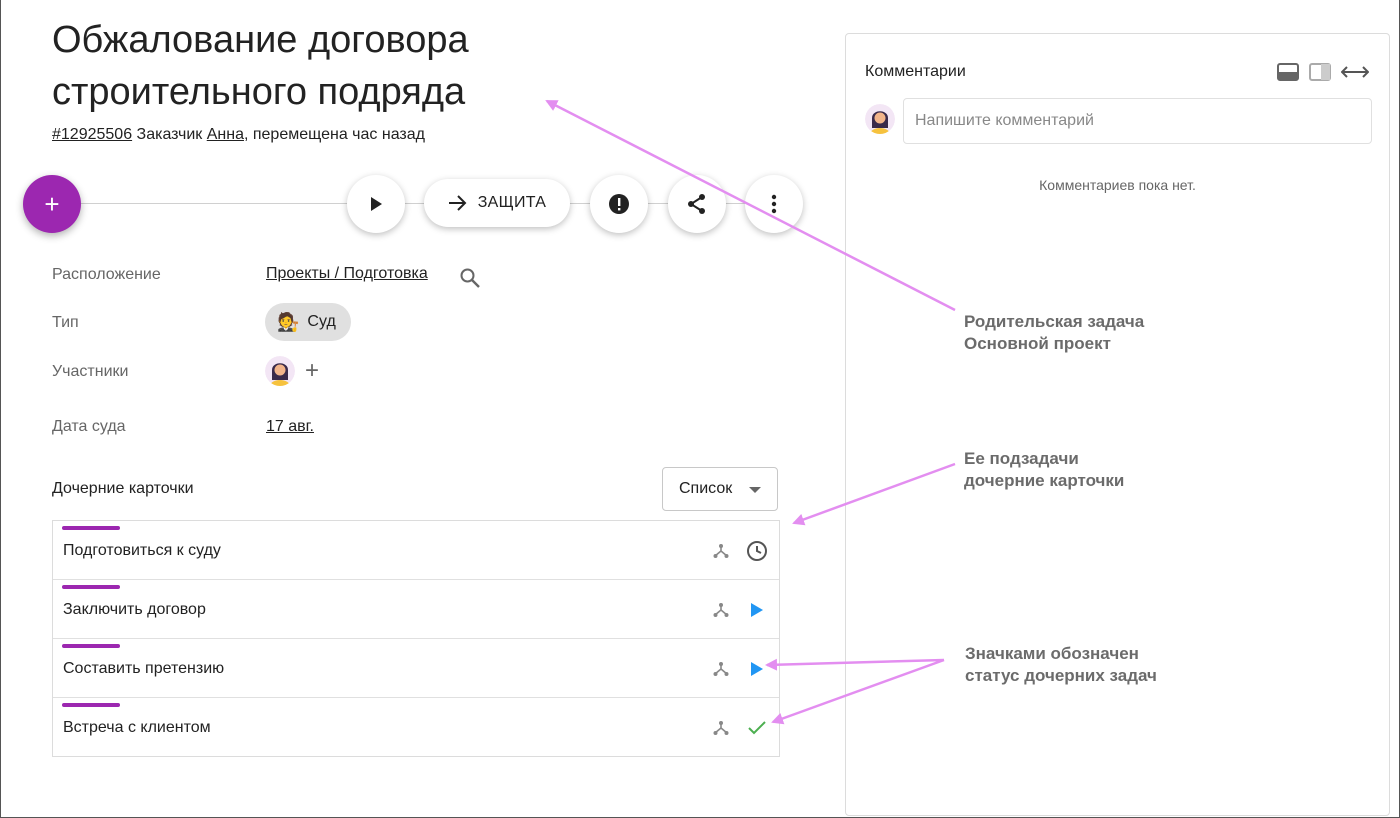  I want to click on annotation-status: Значками обозначен статус дочерних задач, so click(1061, 664).